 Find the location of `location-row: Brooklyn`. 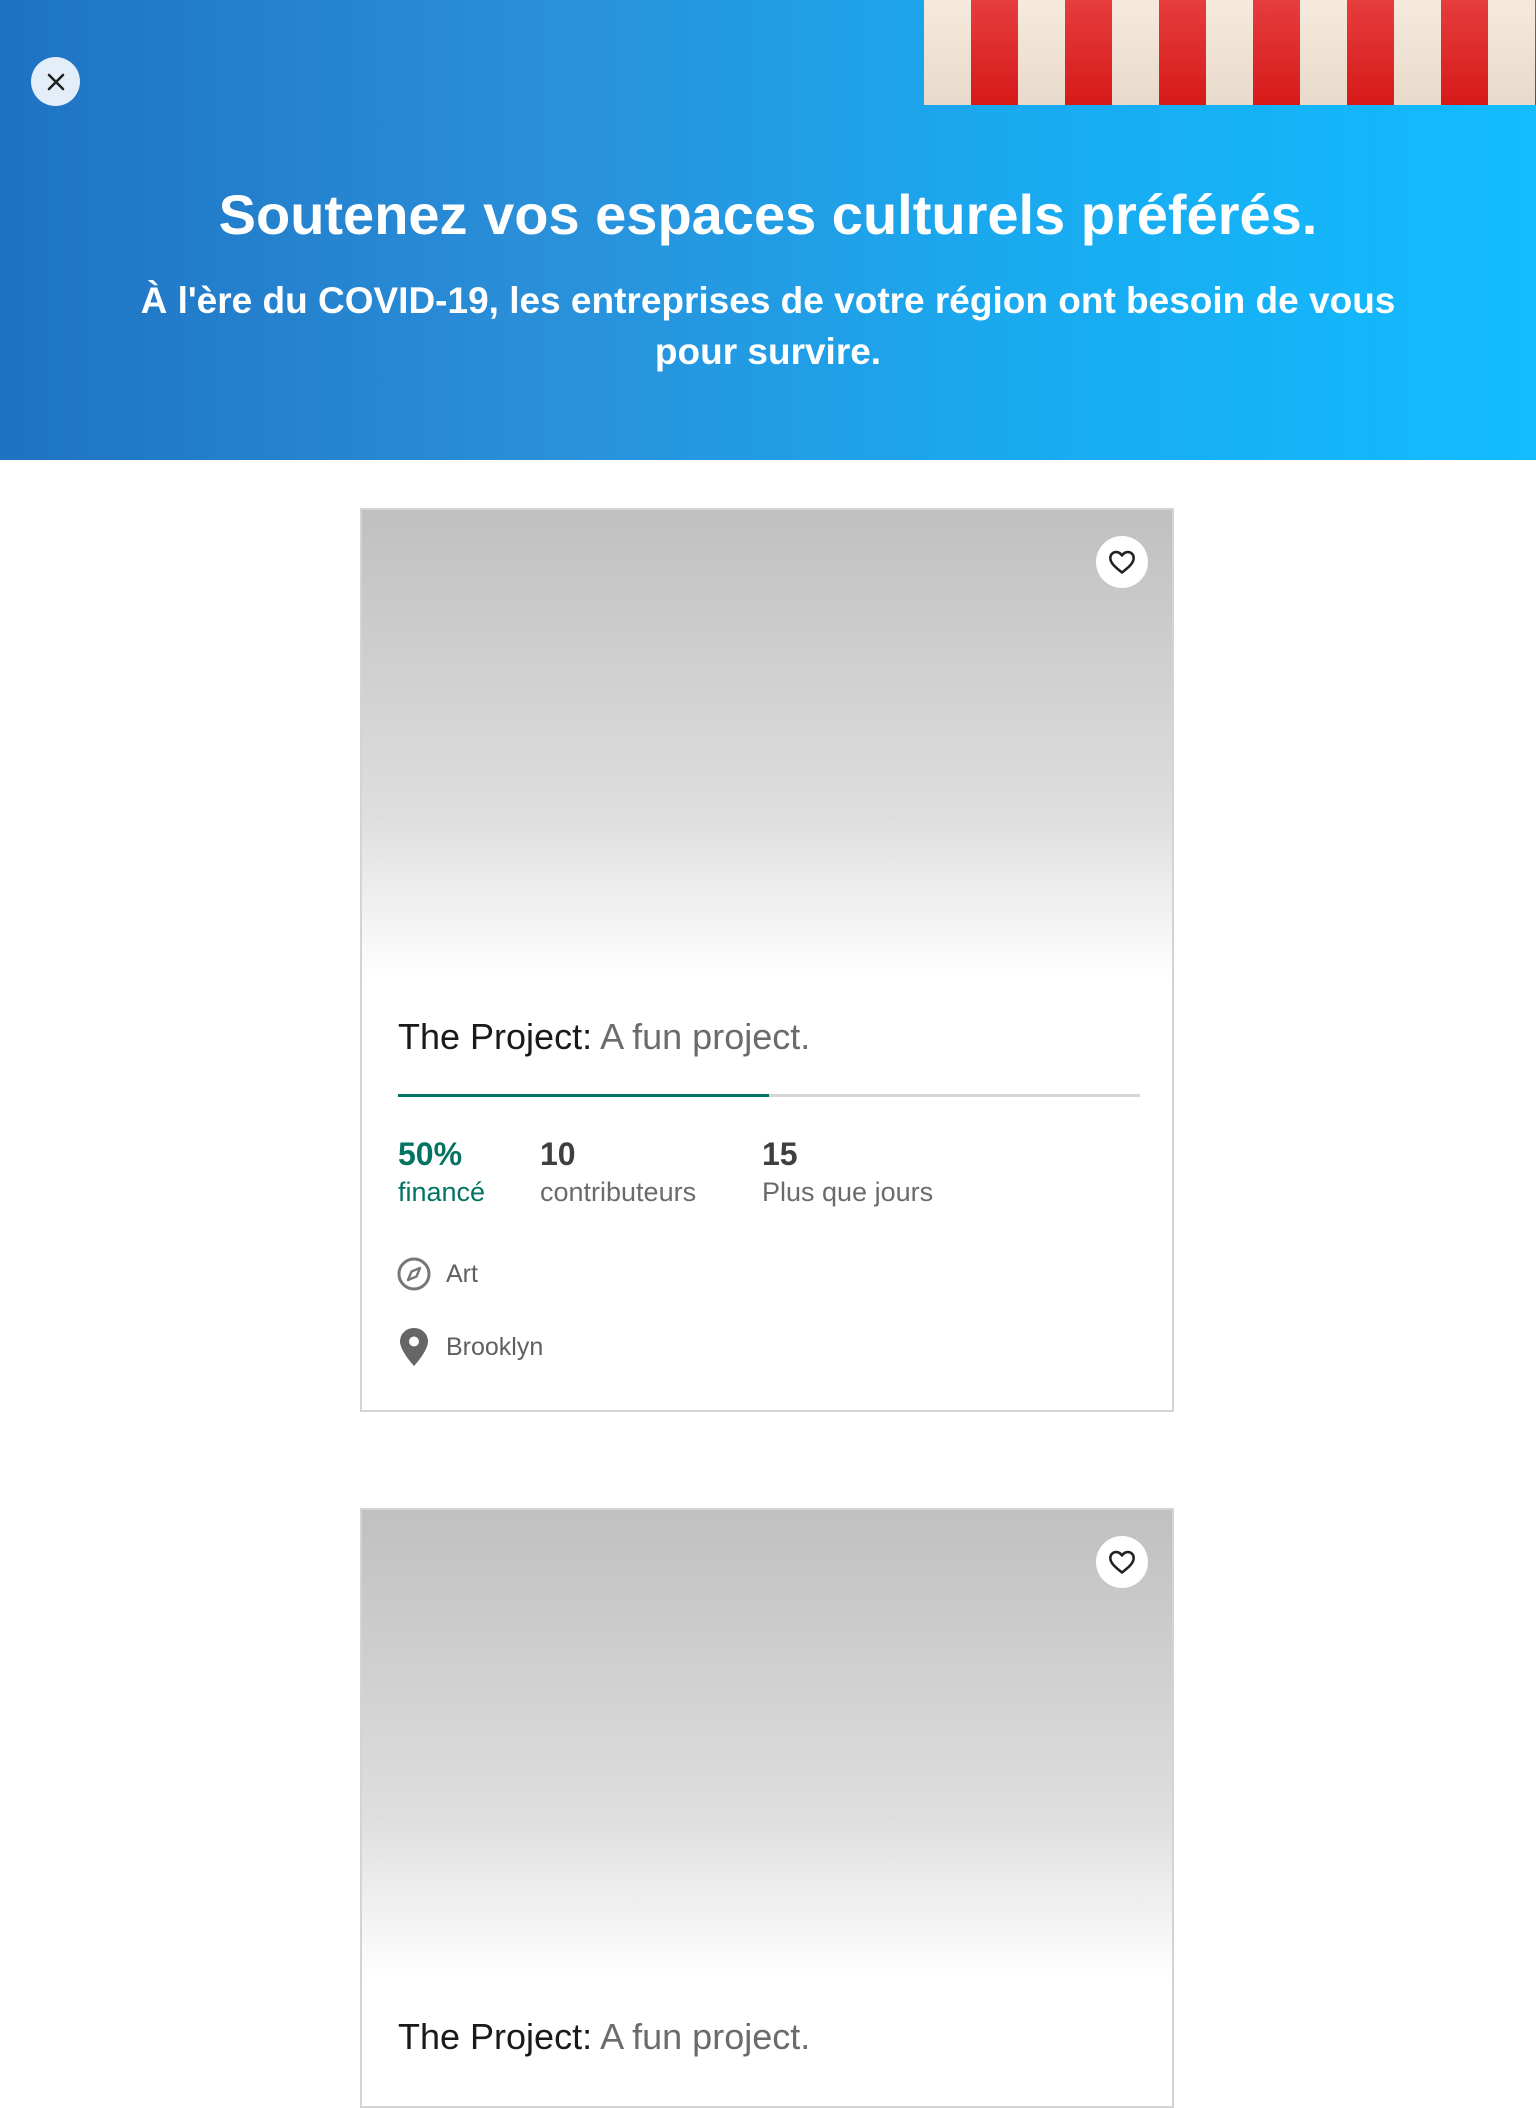

location-row: Brooklyn is located at coordinates (469, 1347).